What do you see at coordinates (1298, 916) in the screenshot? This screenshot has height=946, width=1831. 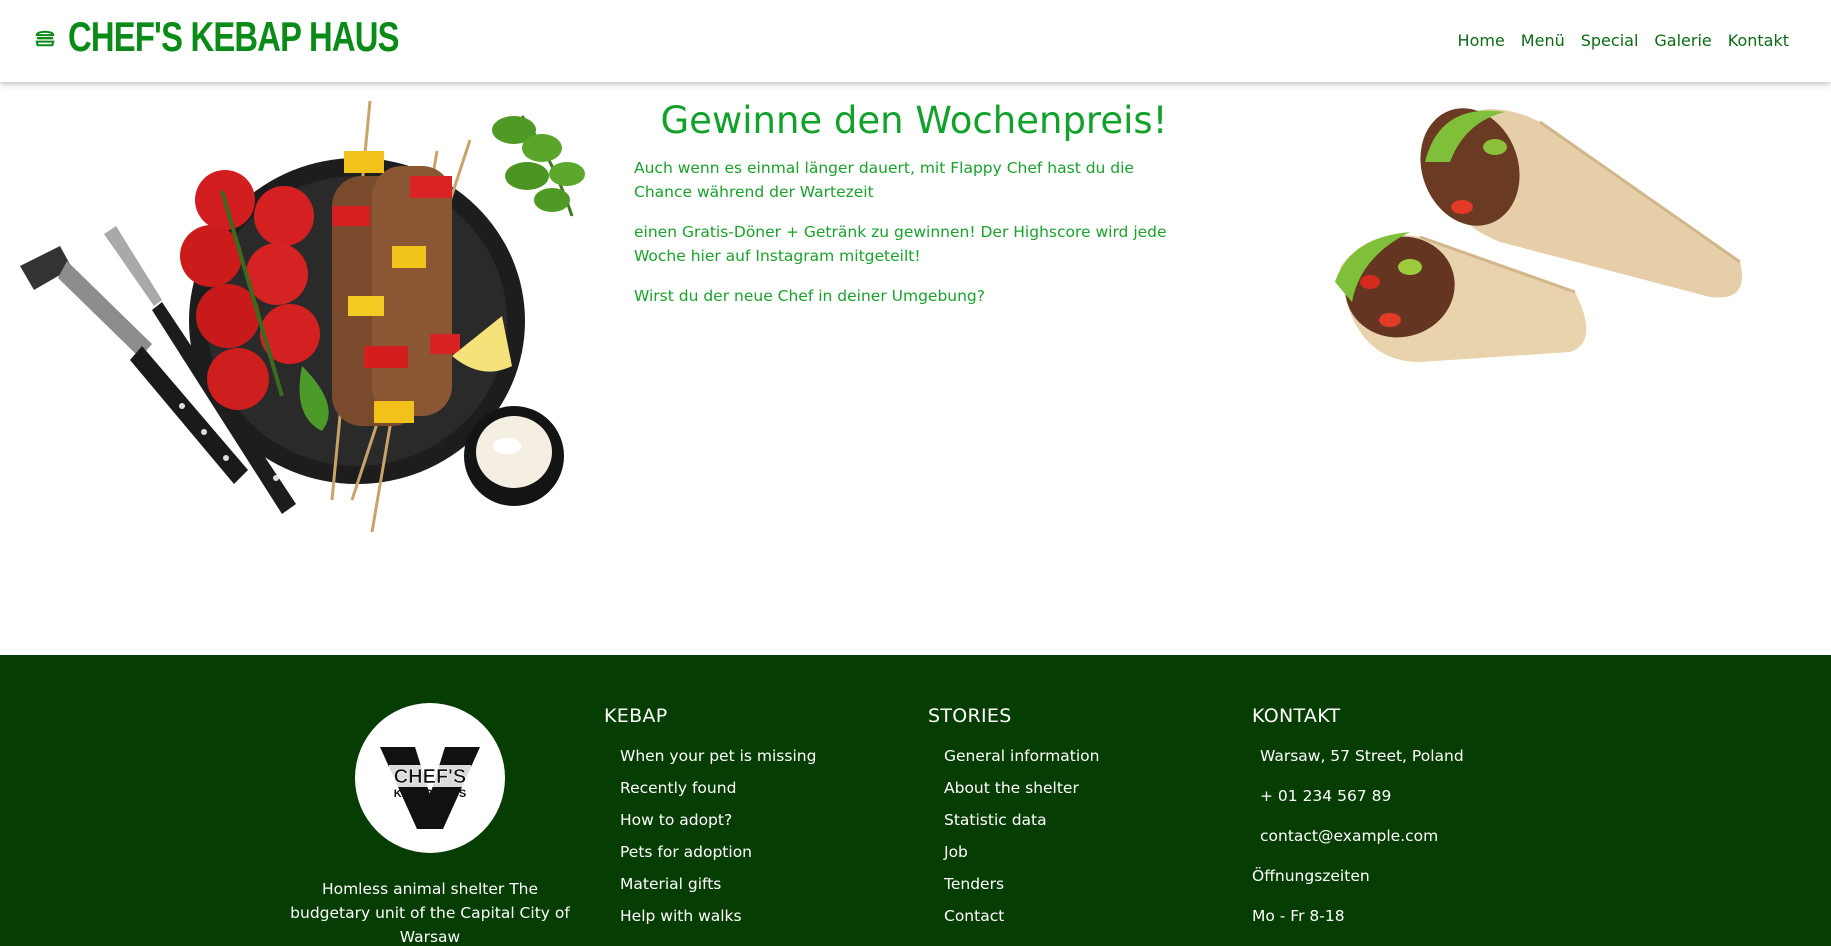 I see `opening-hours-value: Mo - Fr 8-18` at bounding box center [1298, 916].